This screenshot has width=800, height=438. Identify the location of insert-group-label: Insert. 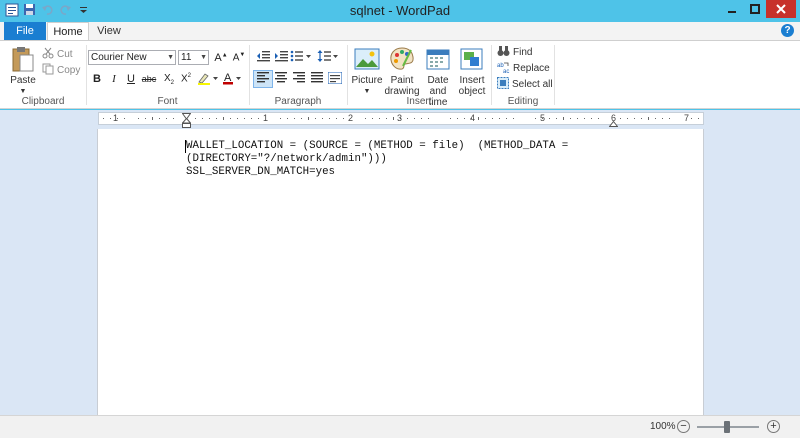
(419, 101).